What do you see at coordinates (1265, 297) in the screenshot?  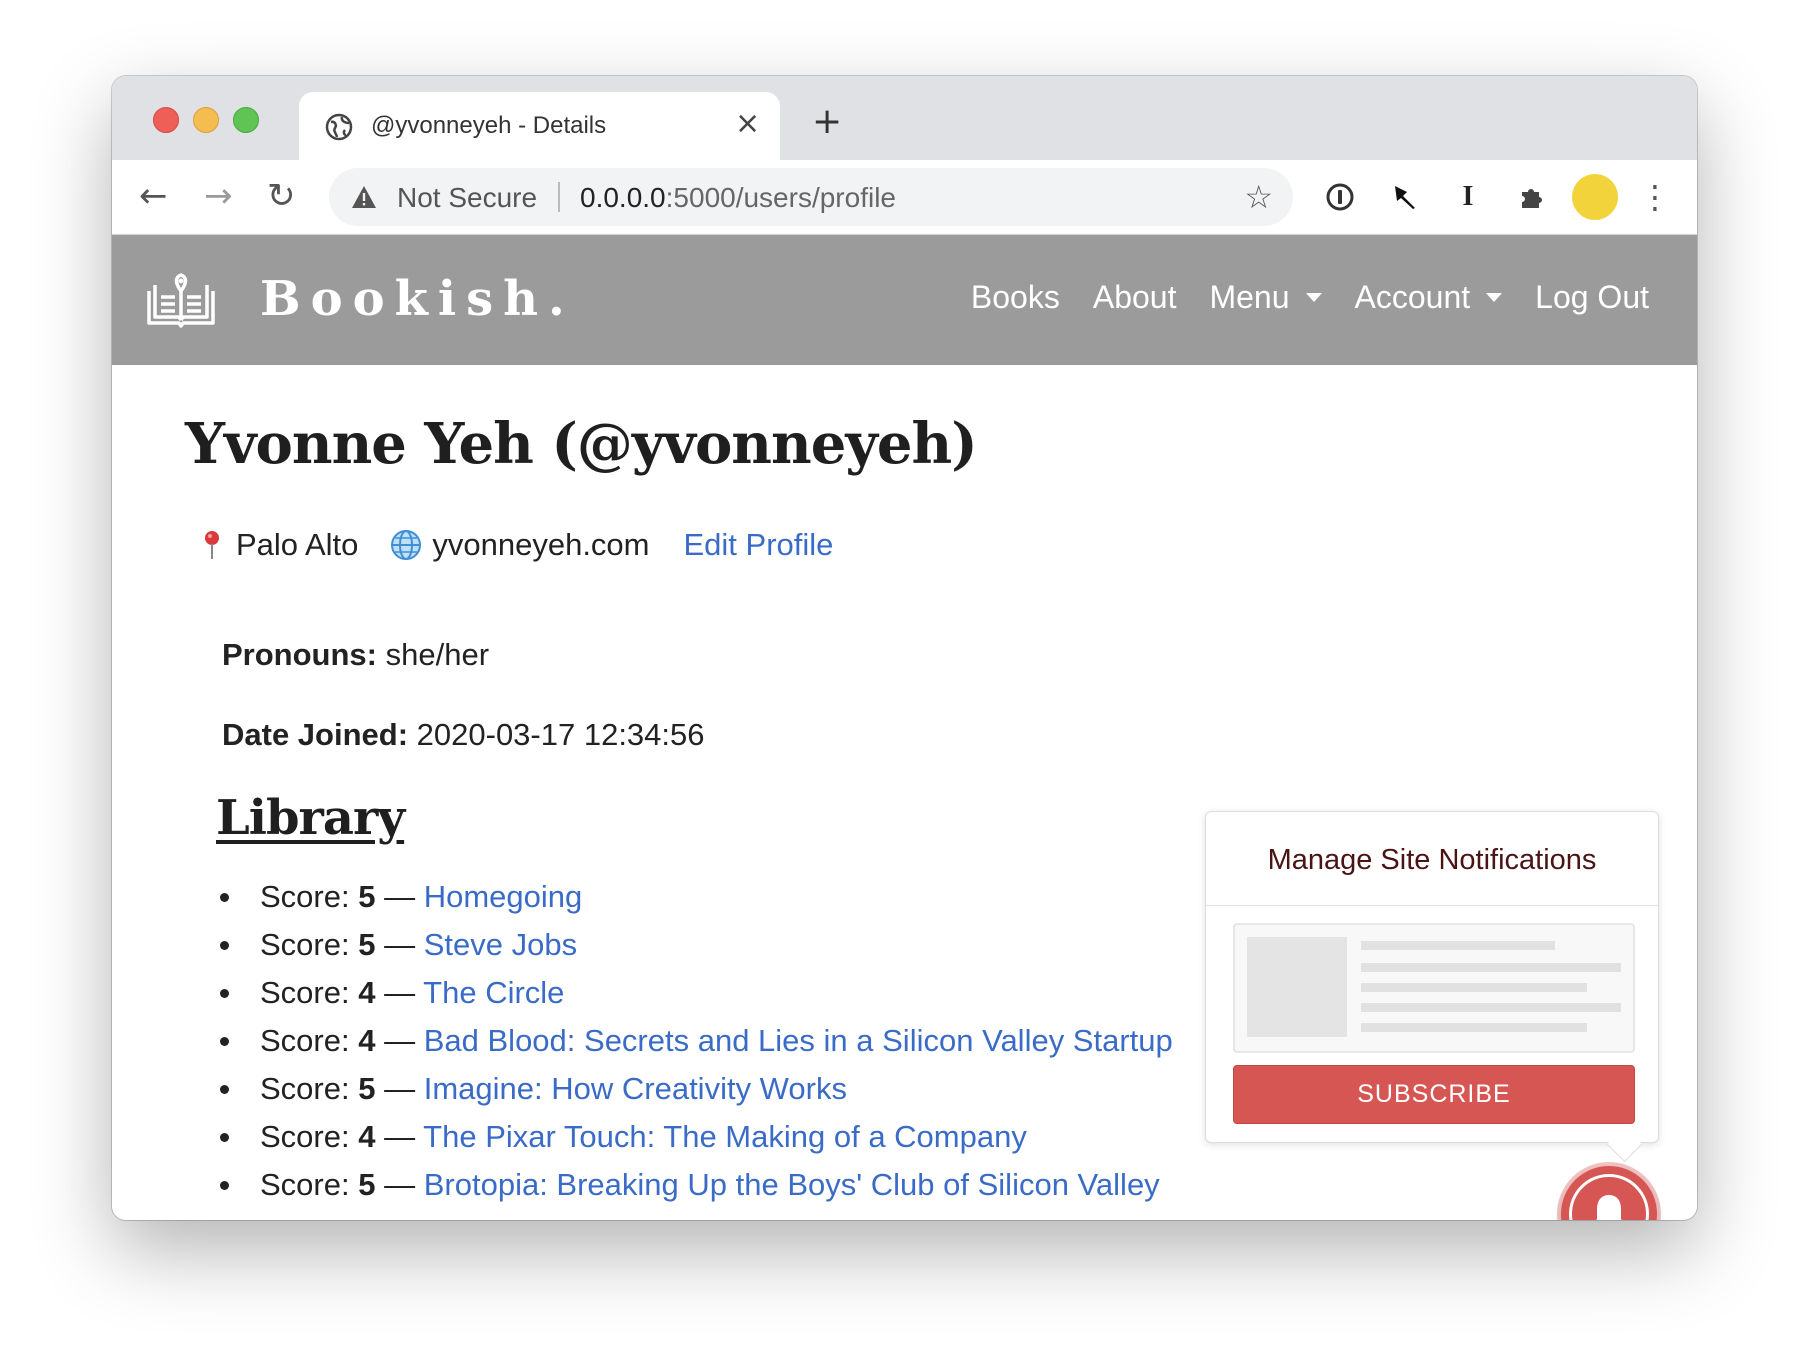 I see `nav-menu-dropdown: Menu` at bounding box center [1265, 297].